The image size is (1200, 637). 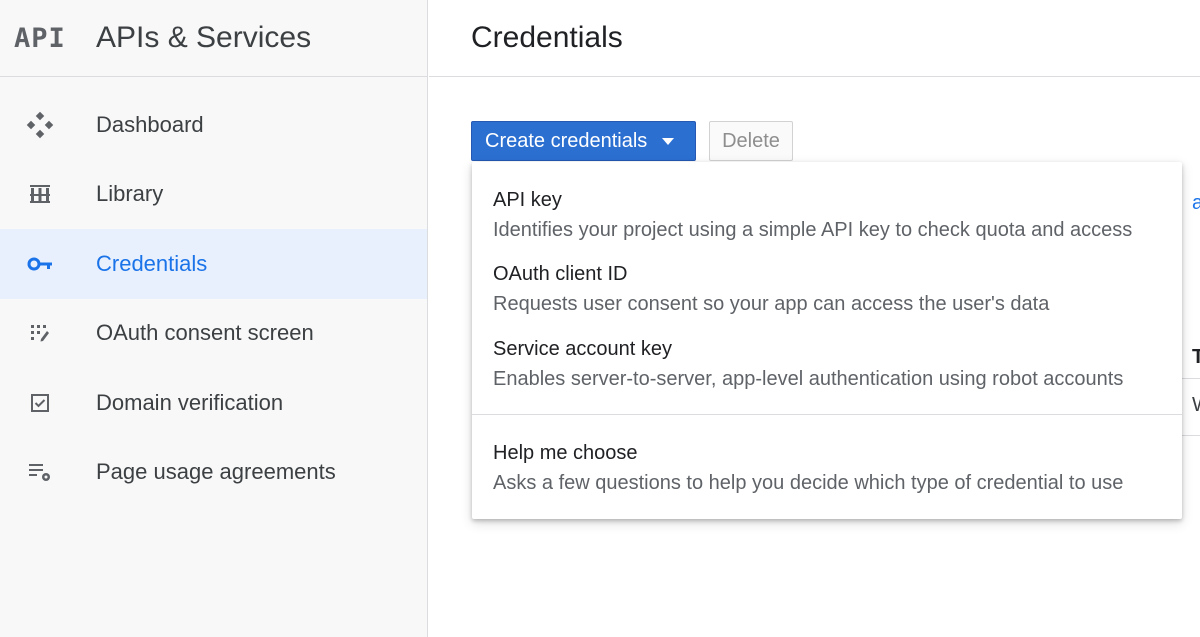 What do you see at coordinates (827, 414) in the screenshot?
I see `menu-divider` at bounding box center [827, 414].